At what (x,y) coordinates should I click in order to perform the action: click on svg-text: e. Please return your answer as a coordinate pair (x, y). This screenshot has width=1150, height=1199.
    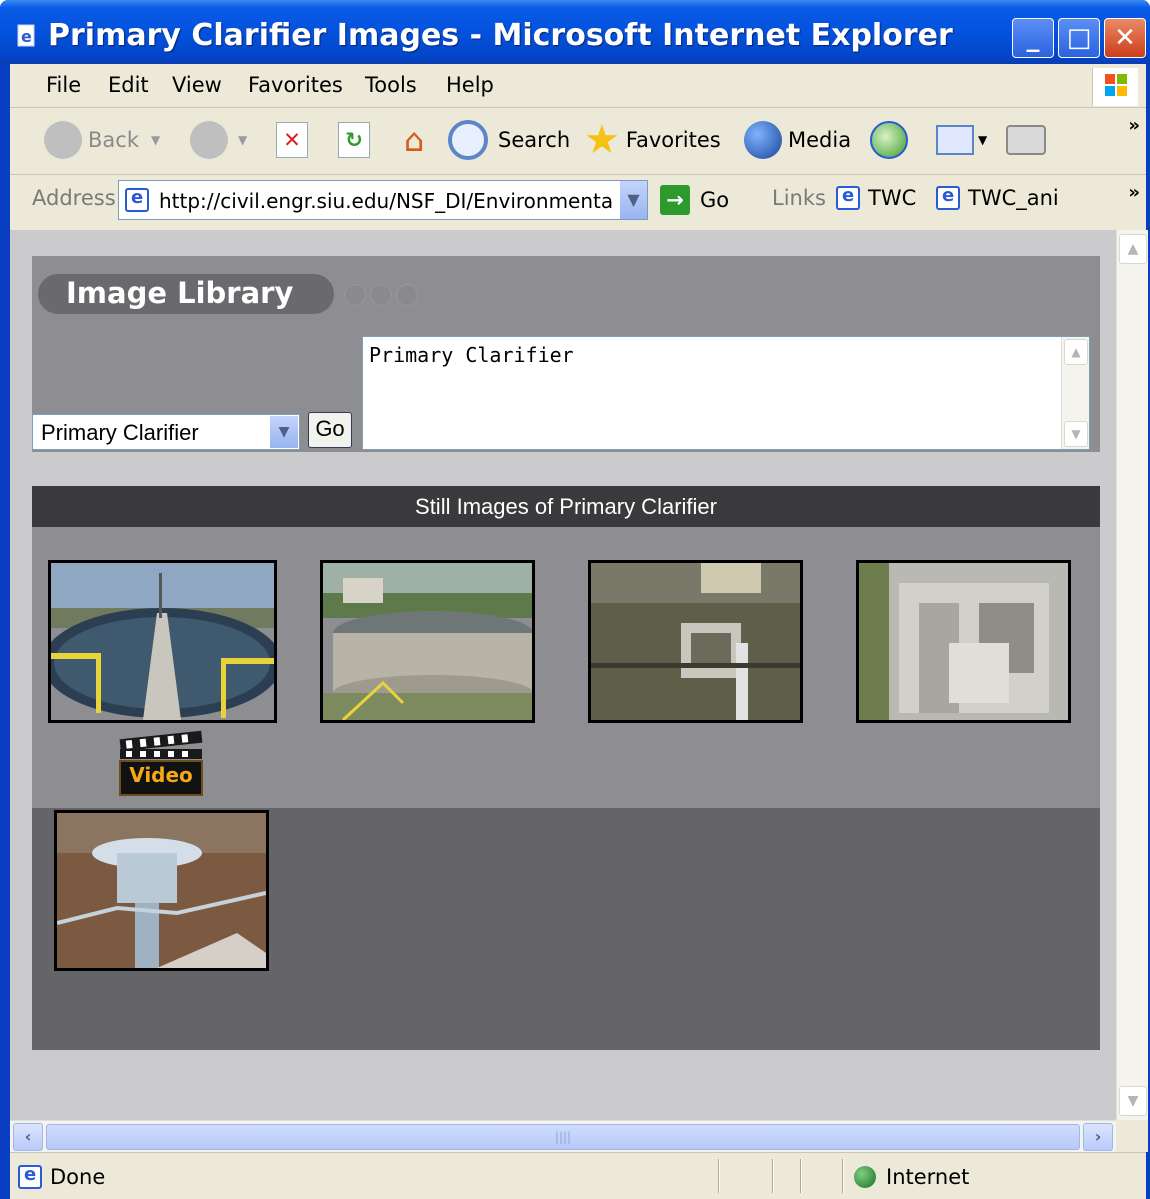
    Looking at the image, I should click on (26, 36).